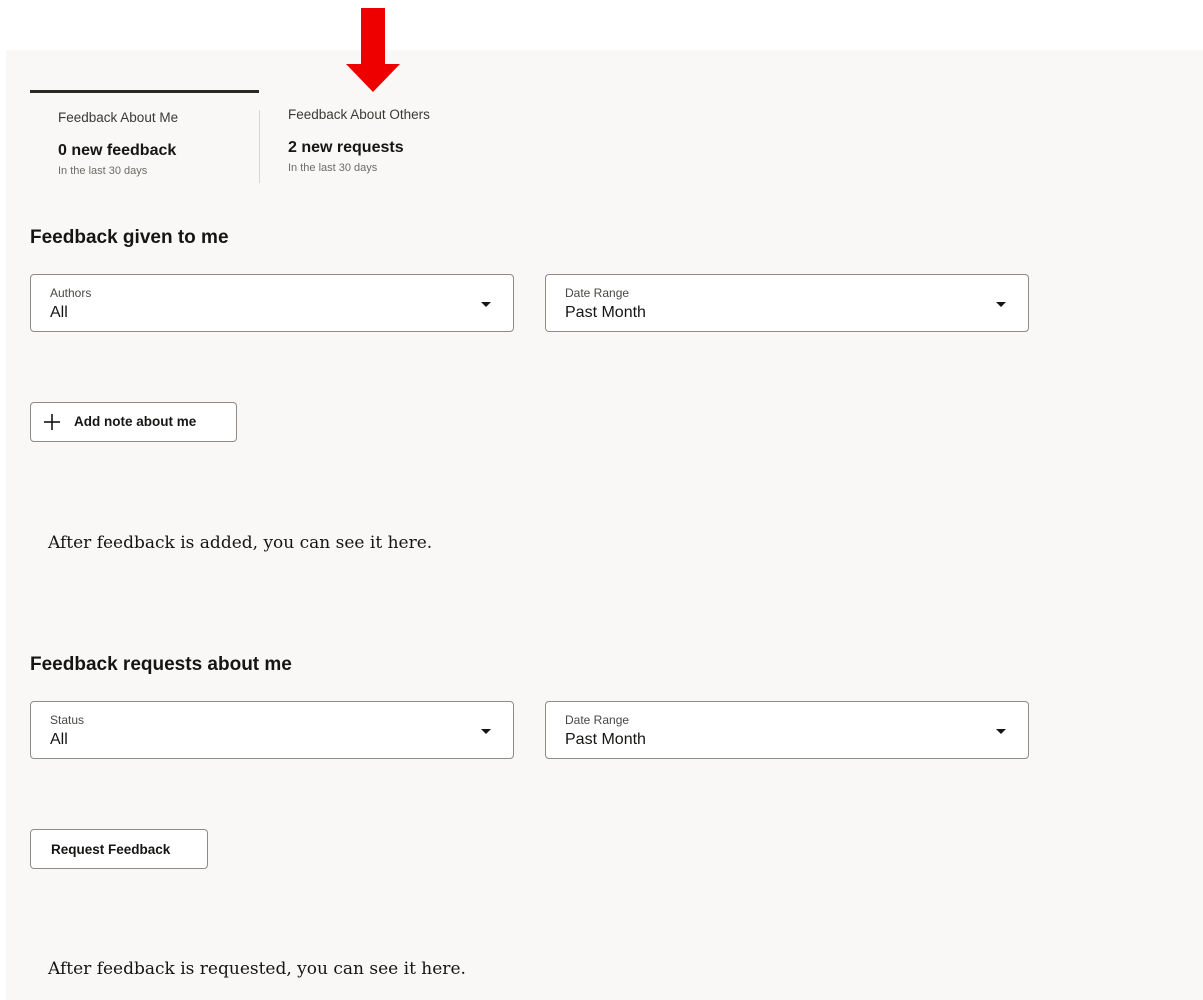  I want to click on section-heading-feedback-requests: Feedback requests about me, so click(161, 664).